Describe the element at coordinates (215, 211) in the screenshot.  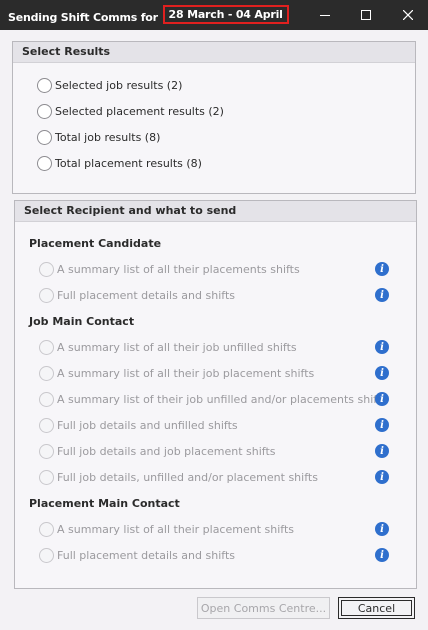
I see `select-recipient-header: Select Recipient and what to send` at that location.